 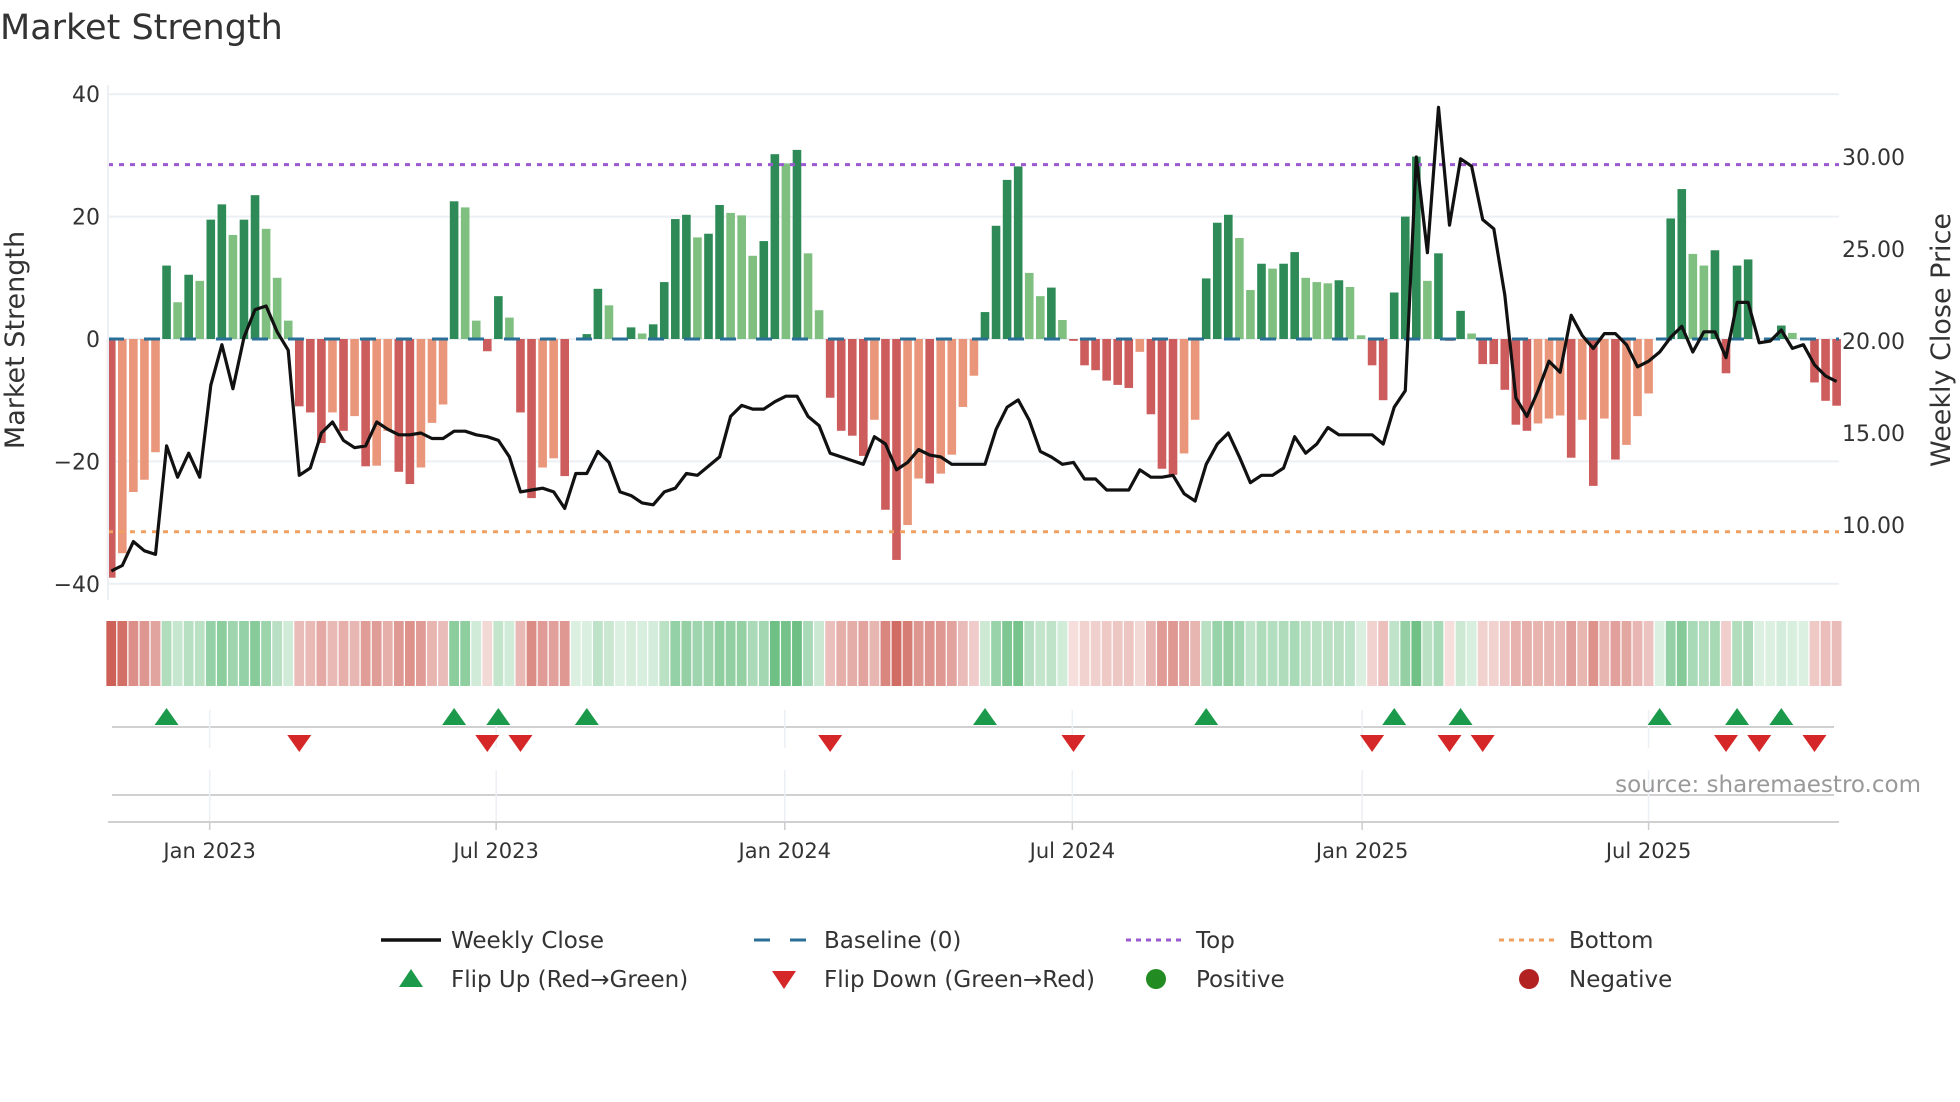 What do you see at coordinates (959, 980) in the screenshot?
I see `legend-label: Flip Down (Green→Red)` at bounding box center [959, 980].